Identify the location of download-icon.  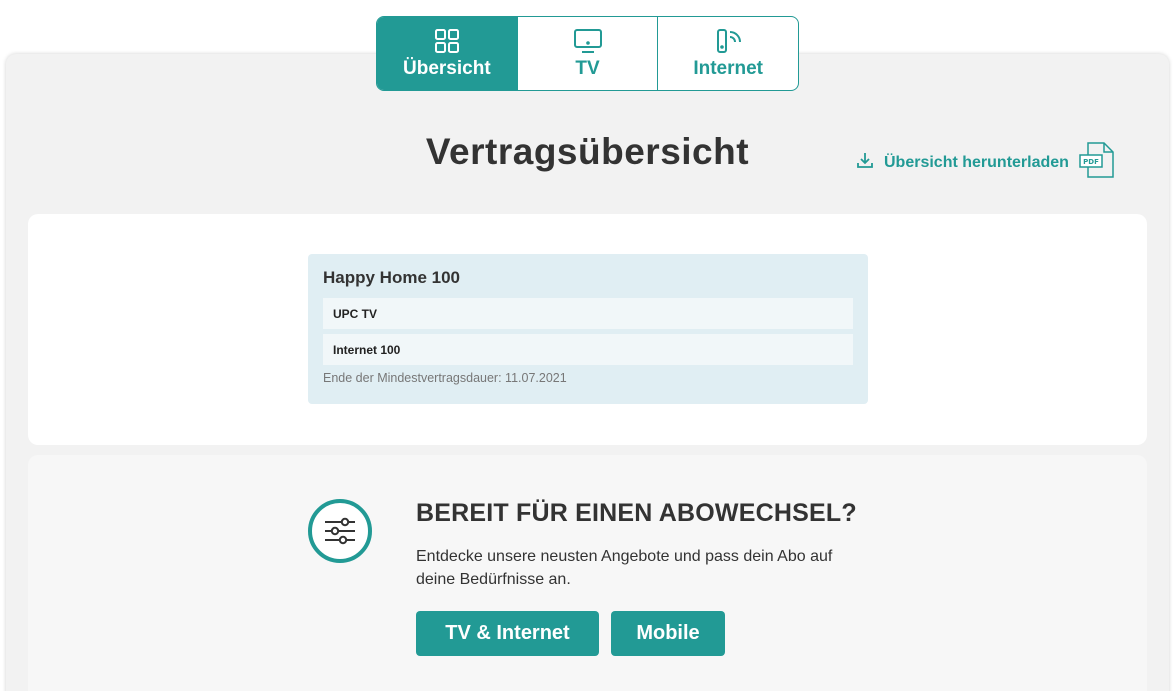
(865, 162).